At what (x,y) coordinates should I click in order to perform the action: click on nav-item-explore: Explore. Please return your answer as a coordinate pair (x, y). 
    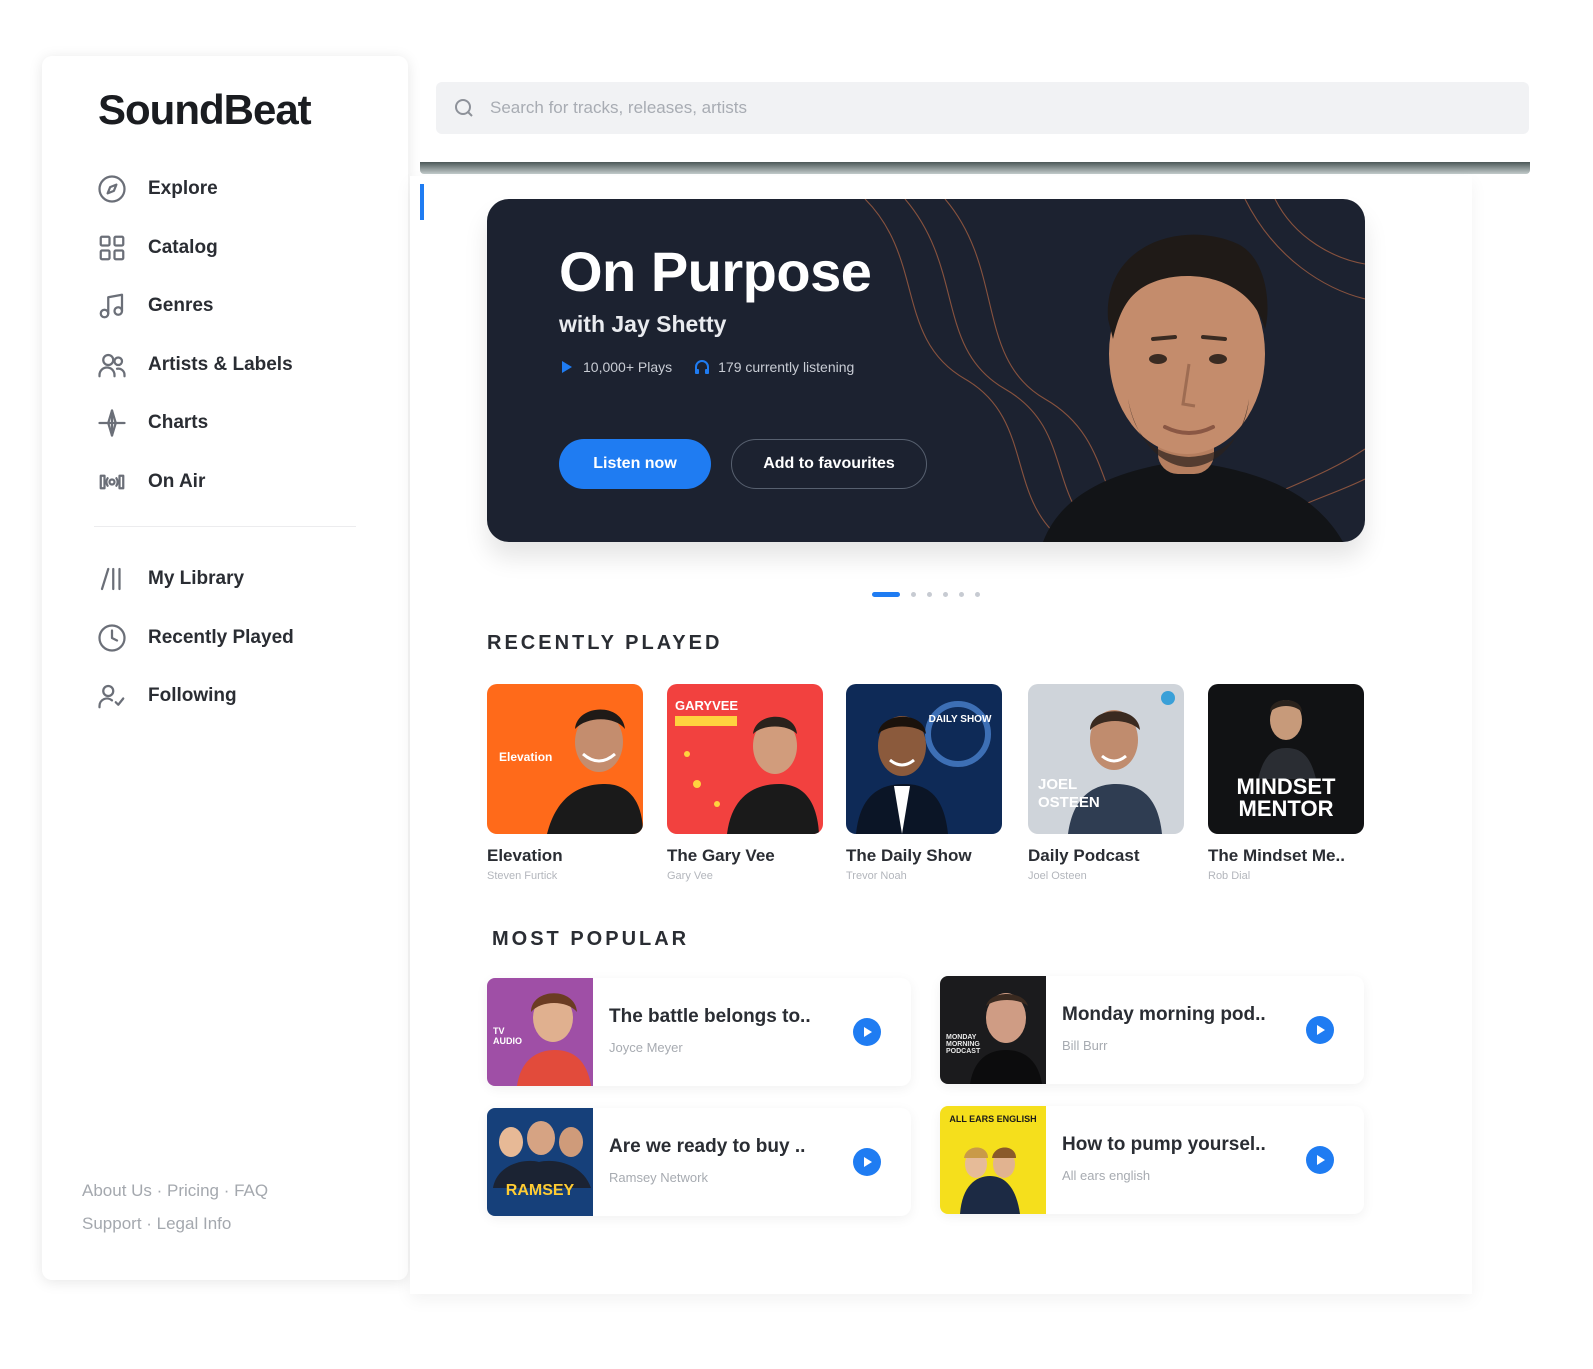
    Looking at the image, I should click on (229, 189).